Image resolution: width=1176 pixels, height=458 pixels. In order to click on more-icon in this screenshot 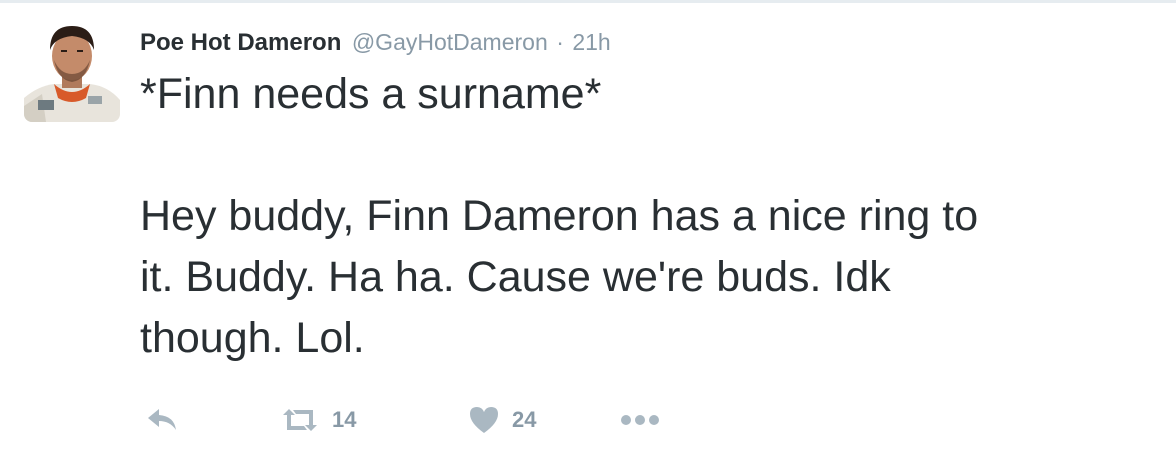, I will do `click(640, 420)`.